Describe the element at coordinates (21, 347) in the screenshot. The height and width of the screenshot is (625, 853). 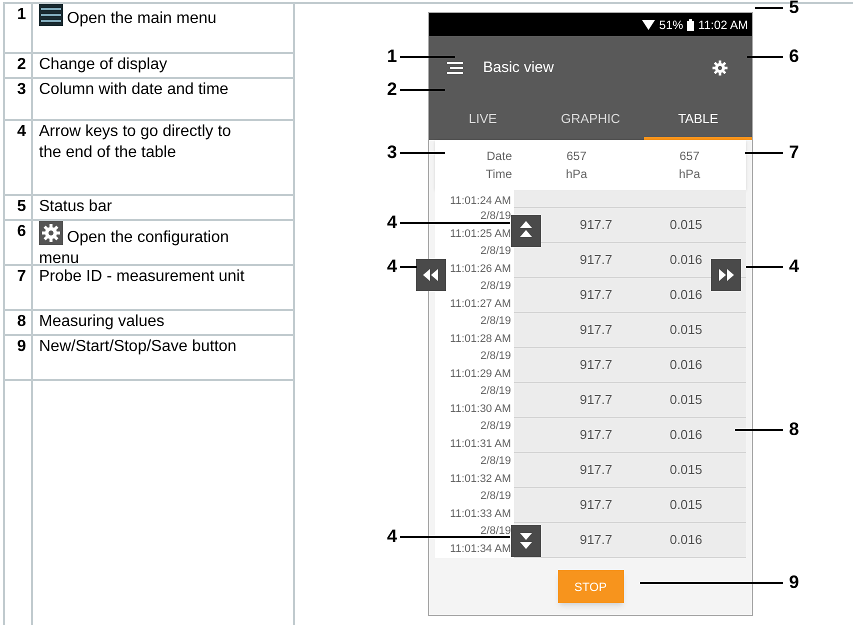
I see `legend-number: 9` at that location.